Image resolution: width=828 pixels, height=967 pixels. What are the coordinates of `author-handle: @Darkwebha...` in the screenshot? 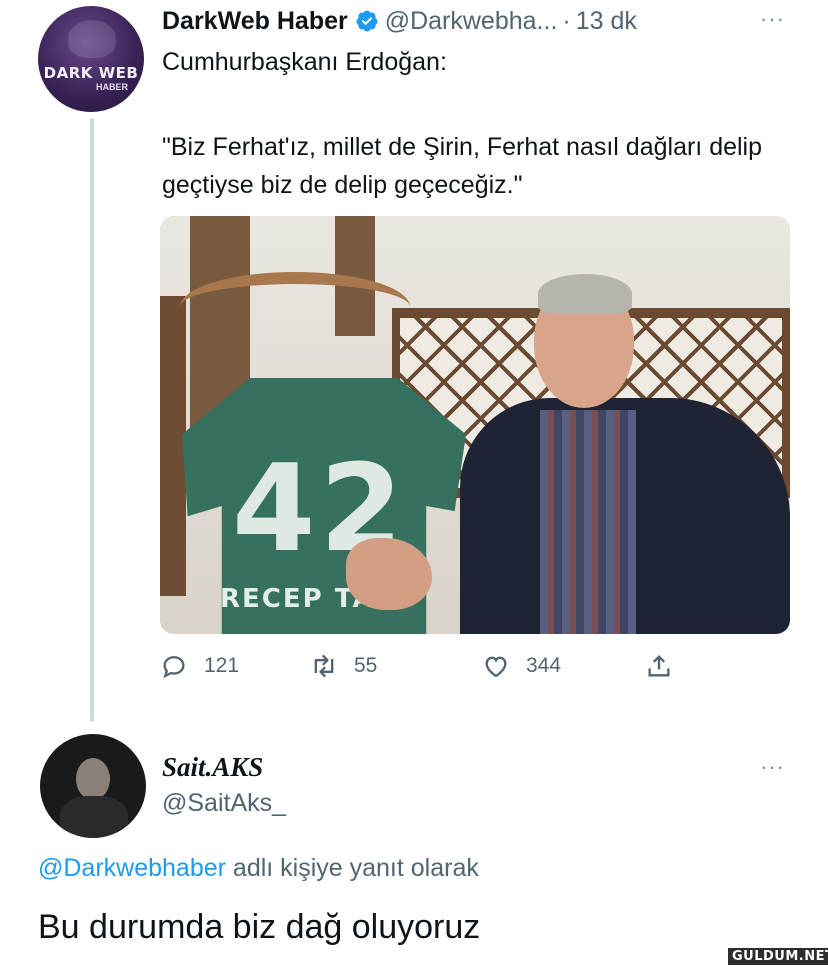 It's located at (471, 21).